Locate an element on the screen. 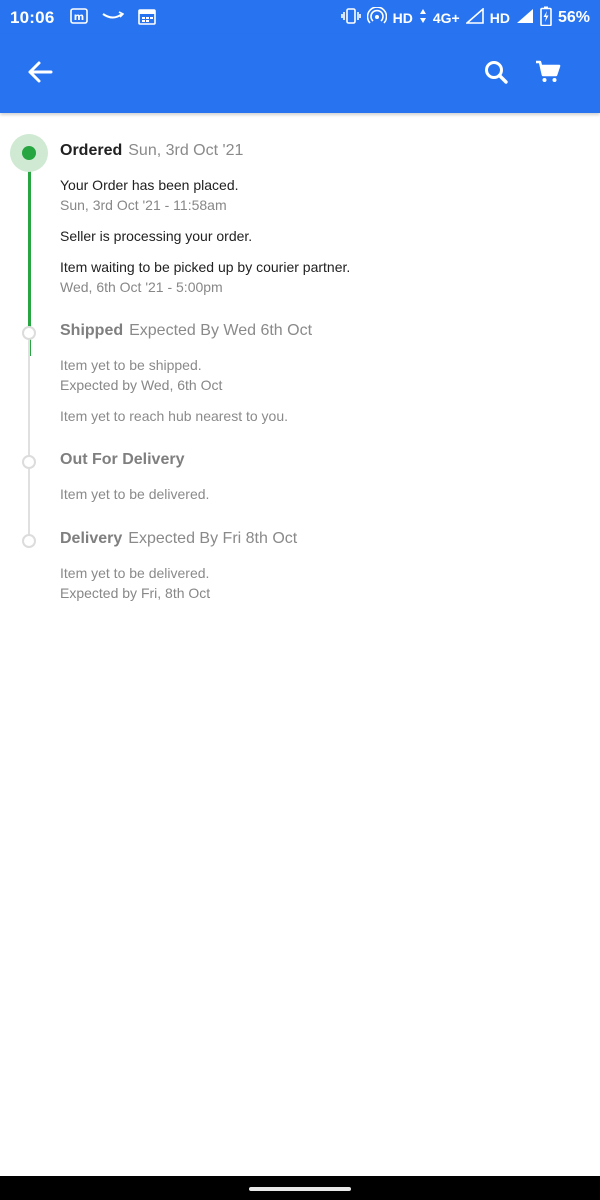 The height and width of the screenshot is (1200, 600). back-button is located at coordinates (40, 74).